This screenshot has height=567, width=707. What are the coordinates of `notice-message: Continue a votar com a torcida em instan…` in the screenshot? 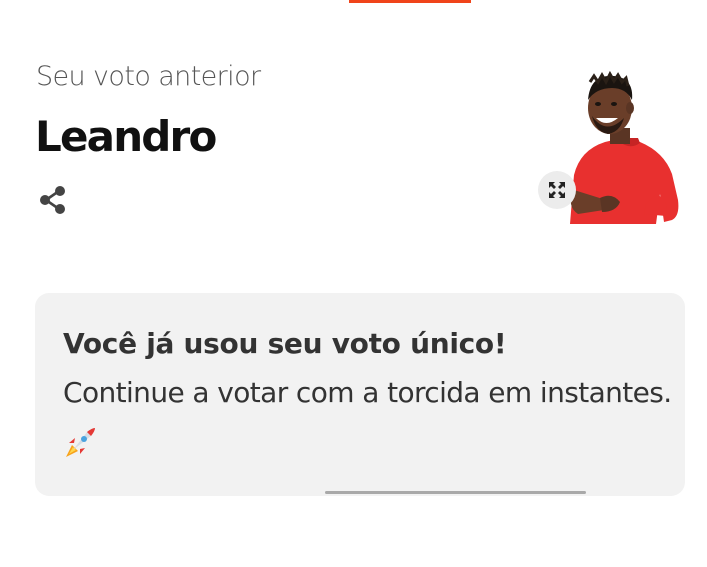 It's located at (367, 392).